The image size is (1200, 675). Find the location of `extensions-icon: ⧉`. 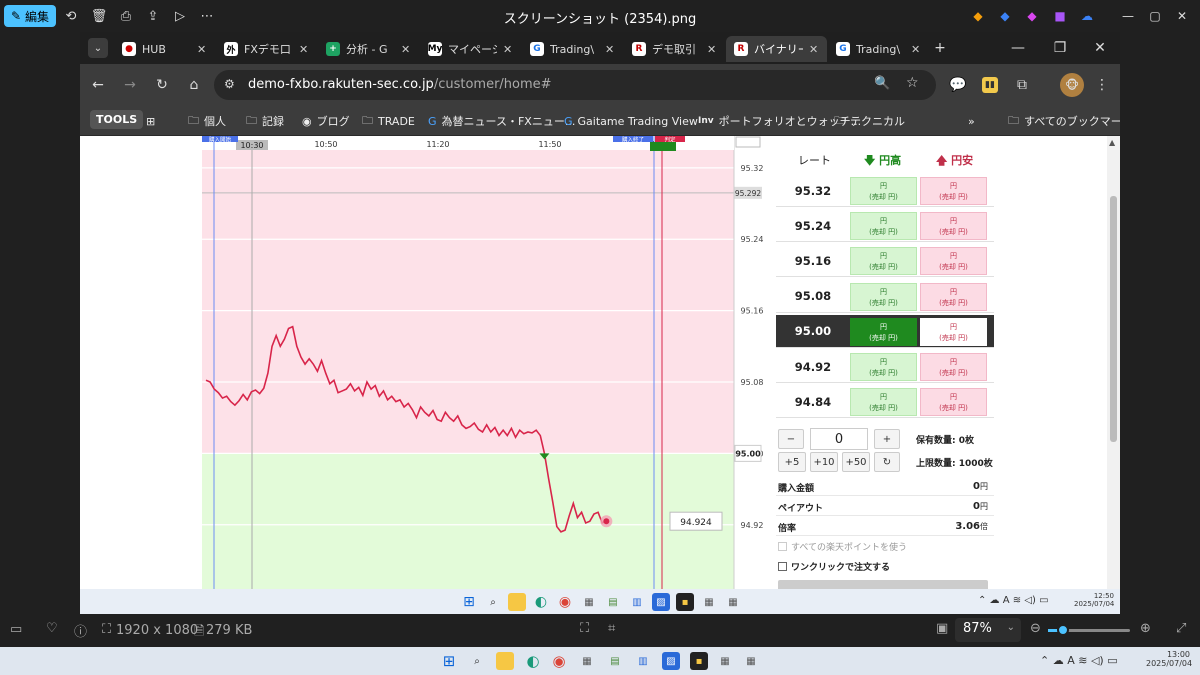

extensions-icon: ⧉ is located at coordinates (1022, 85).